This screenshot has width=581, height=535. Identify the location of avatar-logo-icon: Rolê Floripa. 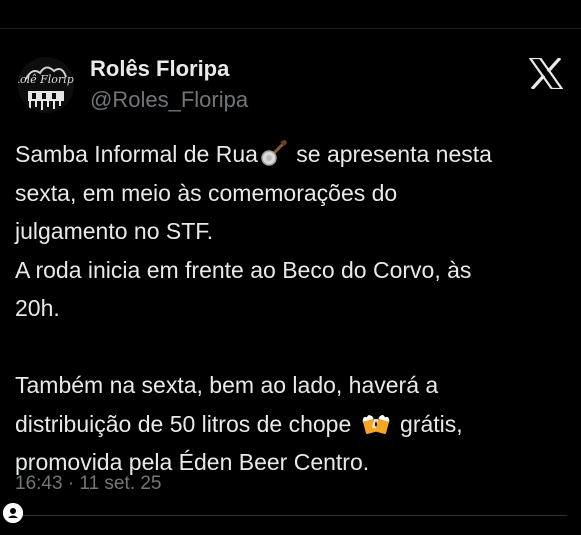
(46, 85).